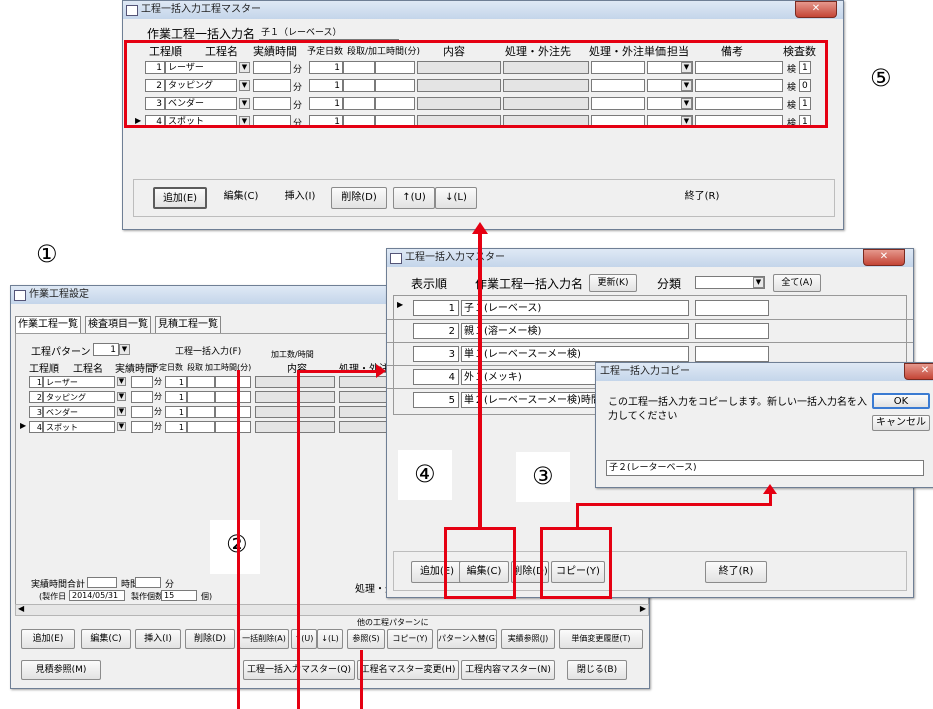  Describe the element at coordinates (669, 284) in the screenshot. I see `category-label: 分類` at that location.